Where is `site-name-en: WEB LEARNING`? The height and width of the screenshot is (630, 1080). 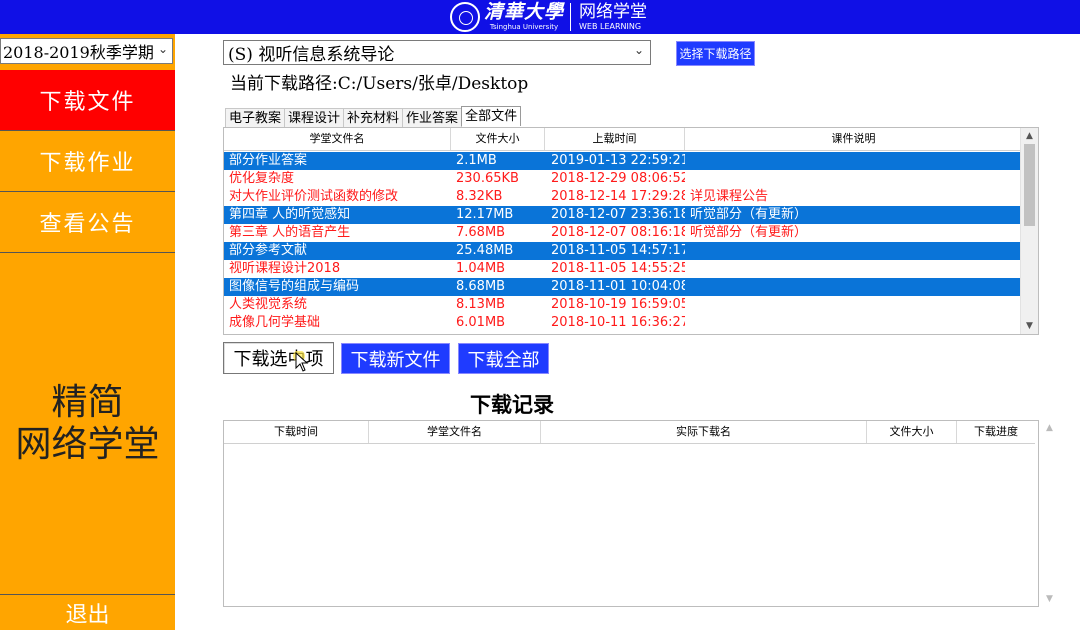
site-name-en: WEB LEARNING is located at coordinates (610, 26).